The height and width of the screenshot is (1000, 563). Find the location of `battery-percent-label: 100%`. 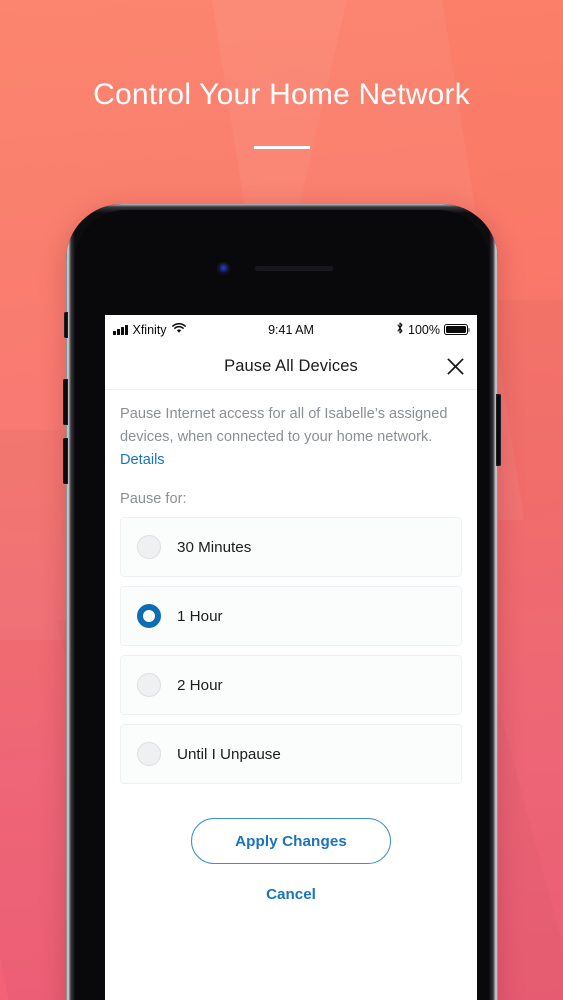

battery-percent-label: 100% is located at coordinates (424, 329).